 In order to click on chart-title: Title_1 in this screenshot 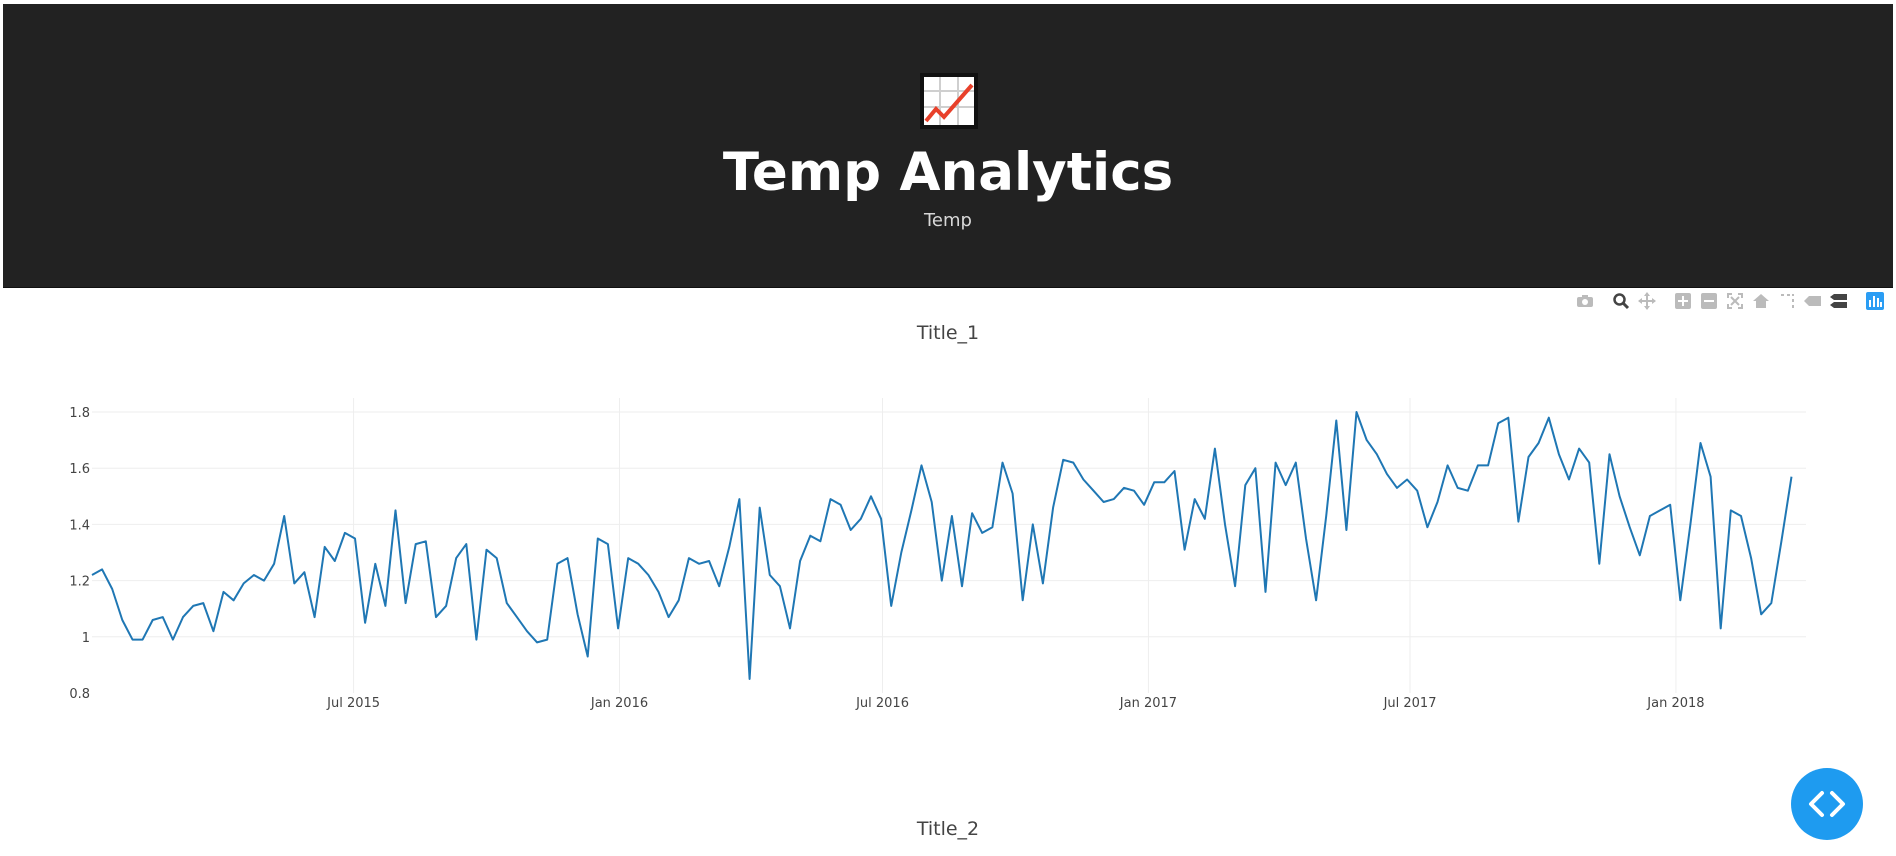, I will do `click(948, 333)`.